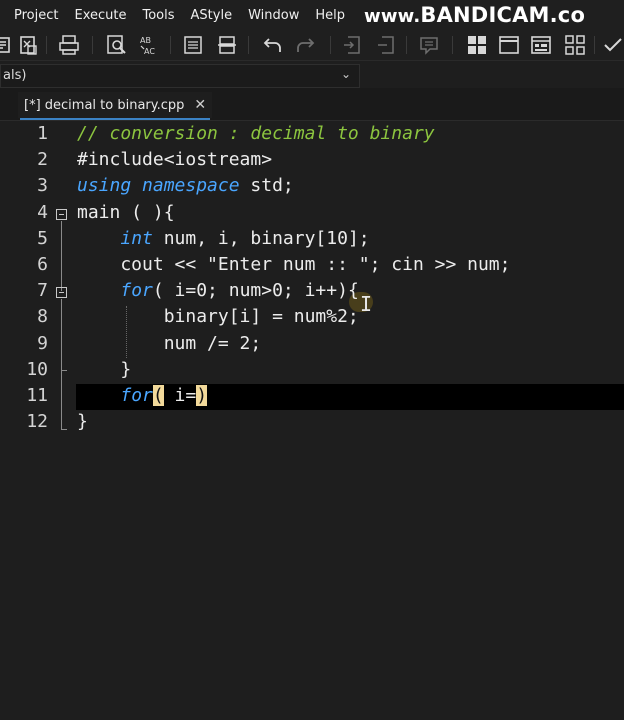 This screenshot has width=624, height=720. I want to click on code-token: main ( ){, so click(126, 212).